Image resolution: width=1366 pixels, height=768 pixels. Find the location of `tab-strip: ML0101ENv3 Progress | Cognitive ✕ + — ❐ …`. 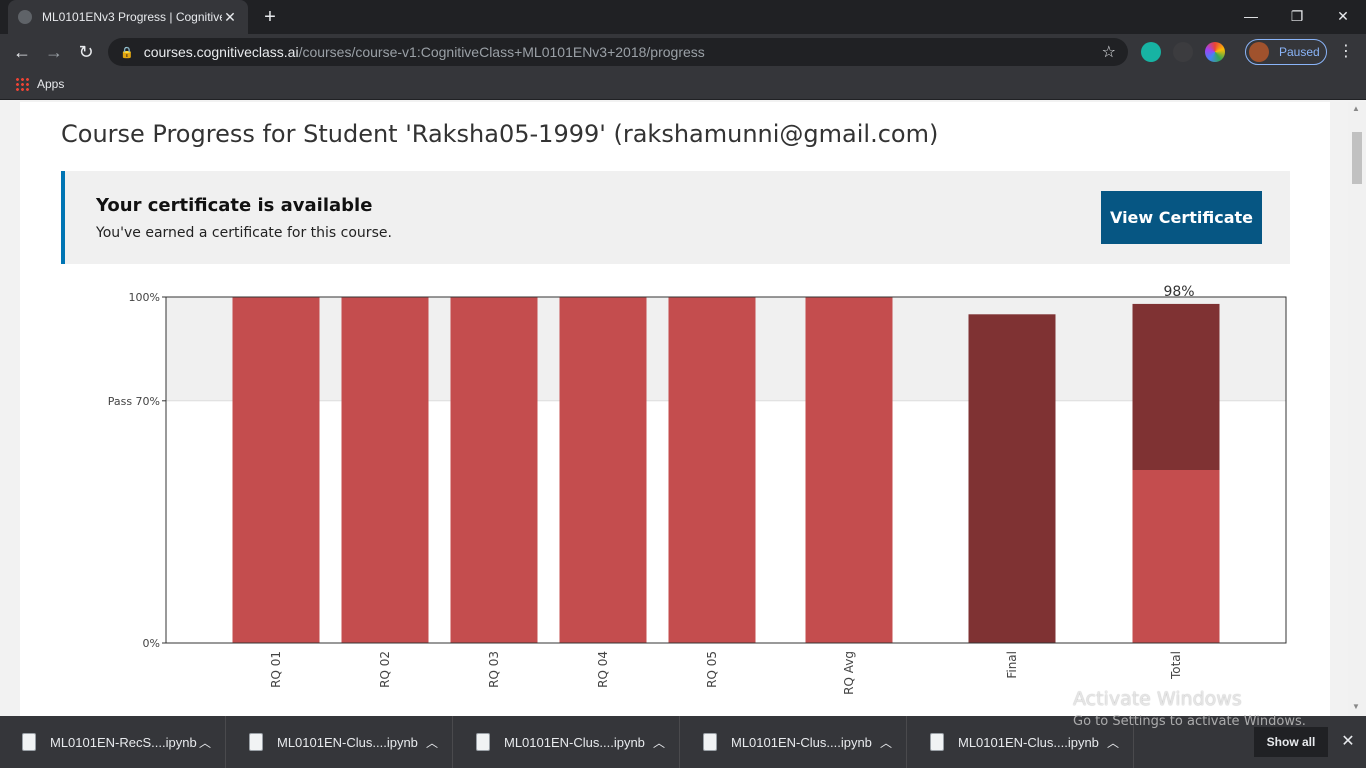

tab-strip: ML0101ENv3 Progress | Cognitive ✕ + — ❐ … is located at coordinates (683, 17).